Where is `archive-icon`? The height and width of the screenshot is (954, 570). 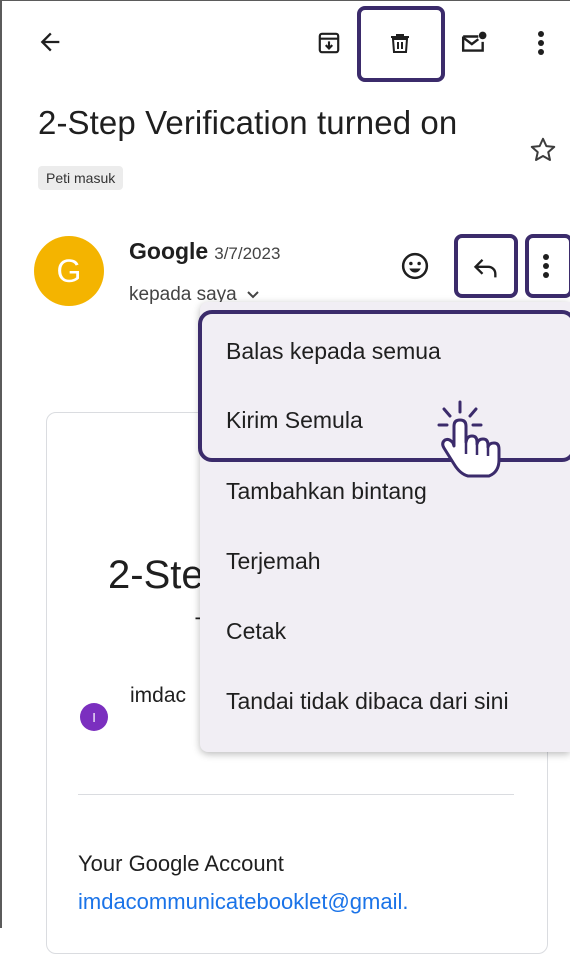 archive-icon is located at coordinates (329, 43).